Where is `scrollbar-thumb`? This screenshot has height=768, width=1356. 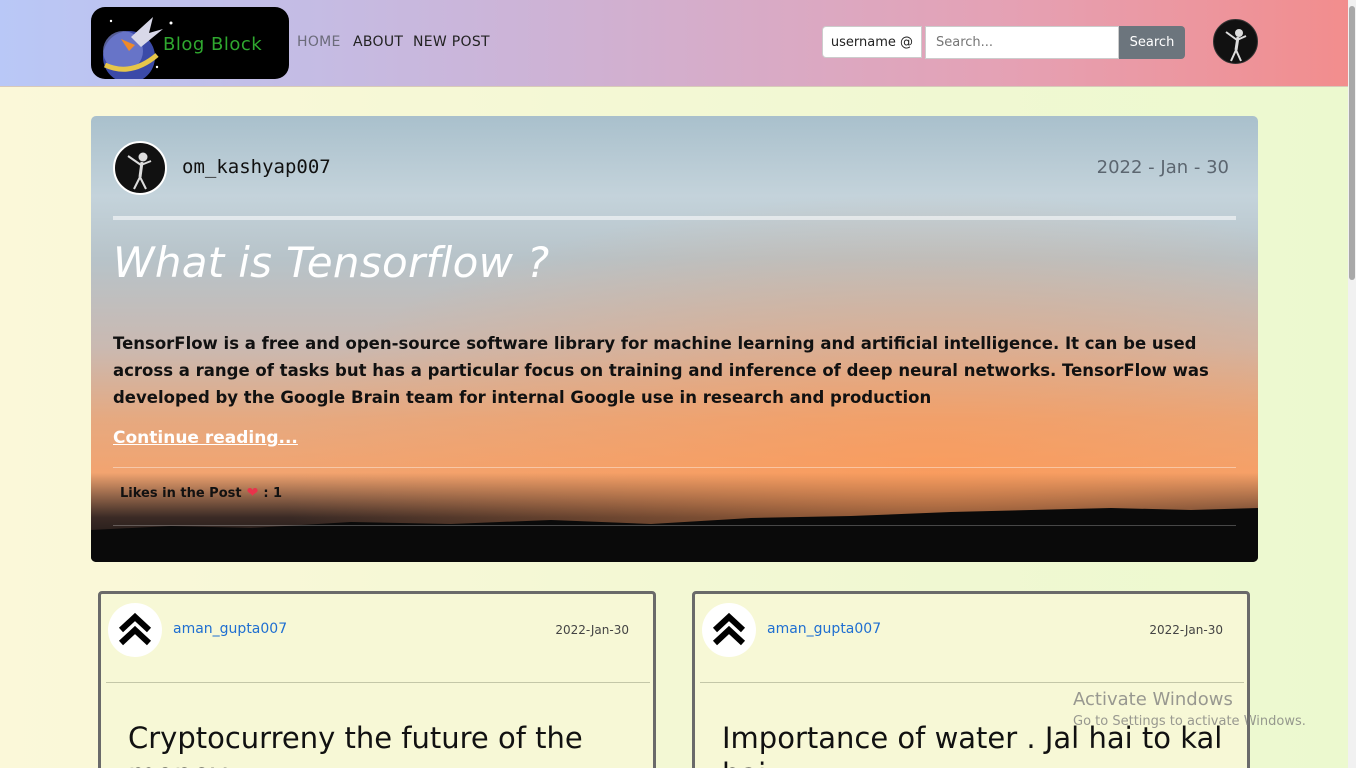 scrollbar-thumb is located at coordinates (1352, 143).